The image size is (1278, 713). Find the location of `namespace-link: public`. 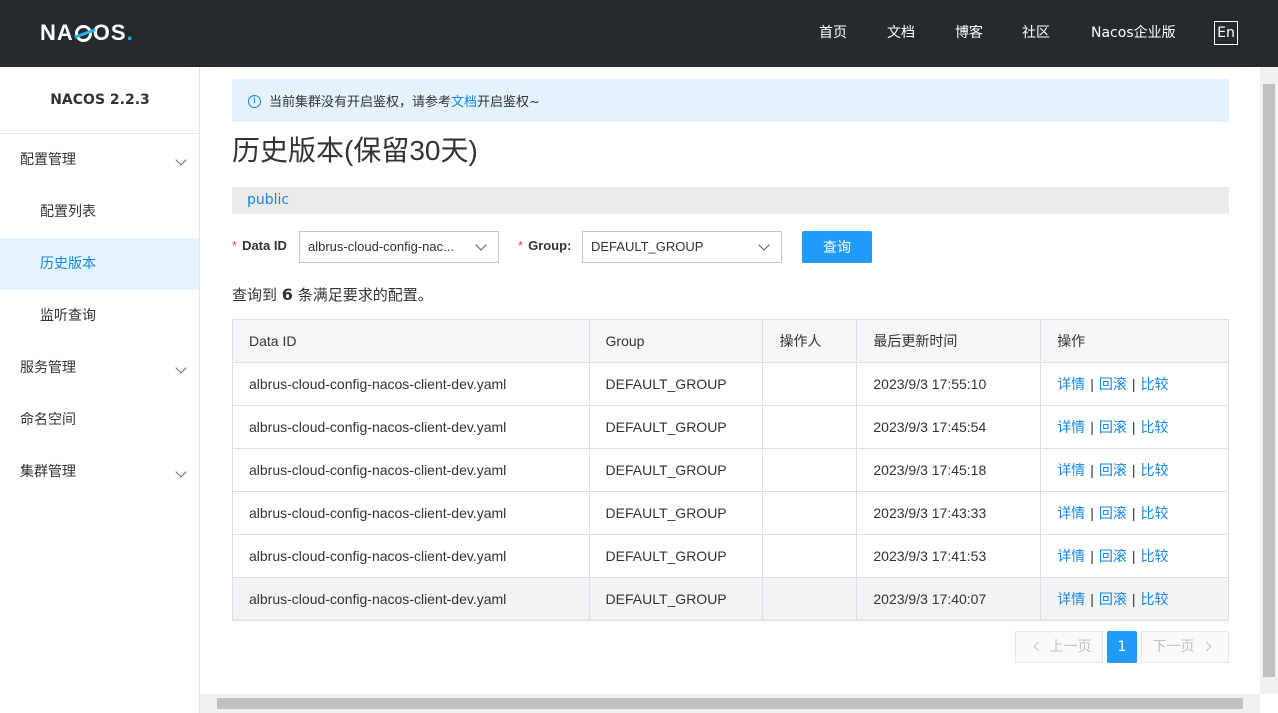

namespace-link: public is located at coordinates (268, 200).